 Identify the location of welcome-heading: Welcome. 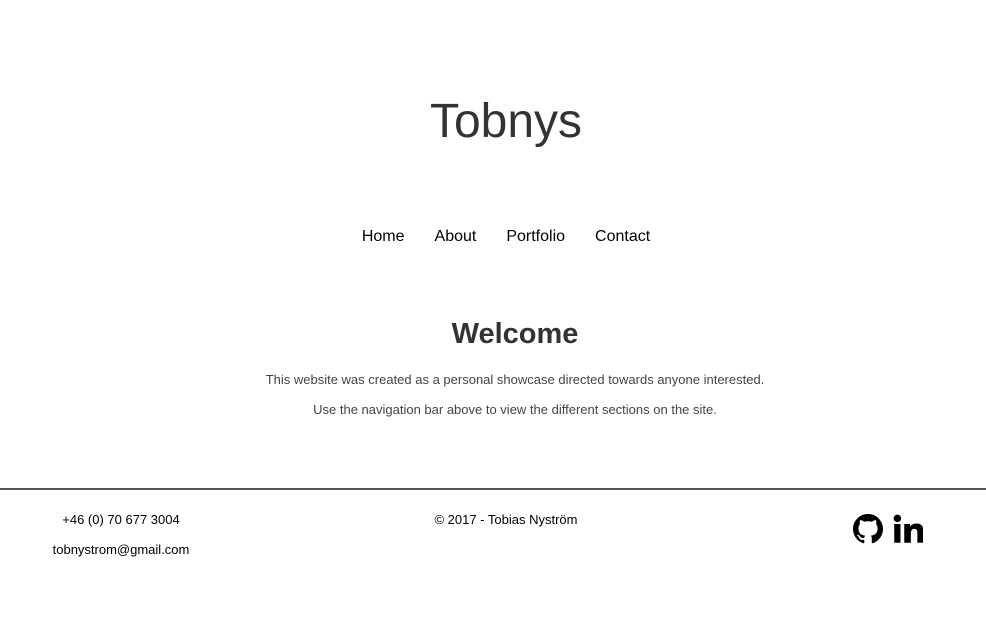
(515, 334).